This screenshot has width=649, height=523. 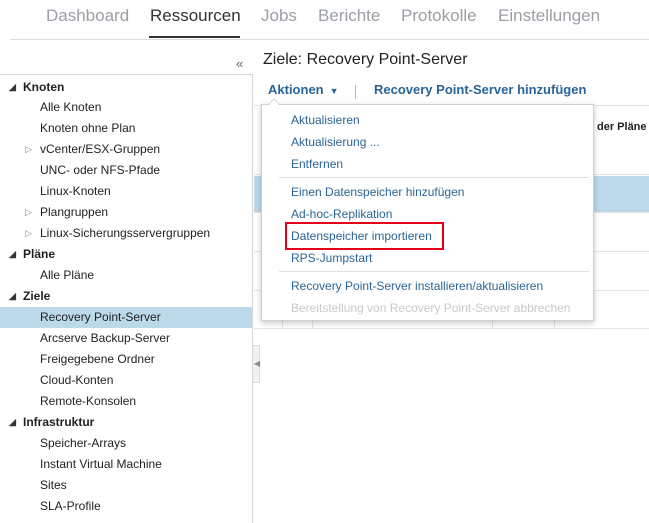 What do you see at coordinates (126, 506) in the screenshot?
I see `sidebar-item-sla-profile: SLA-Profile` at bounding box center [126, 506].